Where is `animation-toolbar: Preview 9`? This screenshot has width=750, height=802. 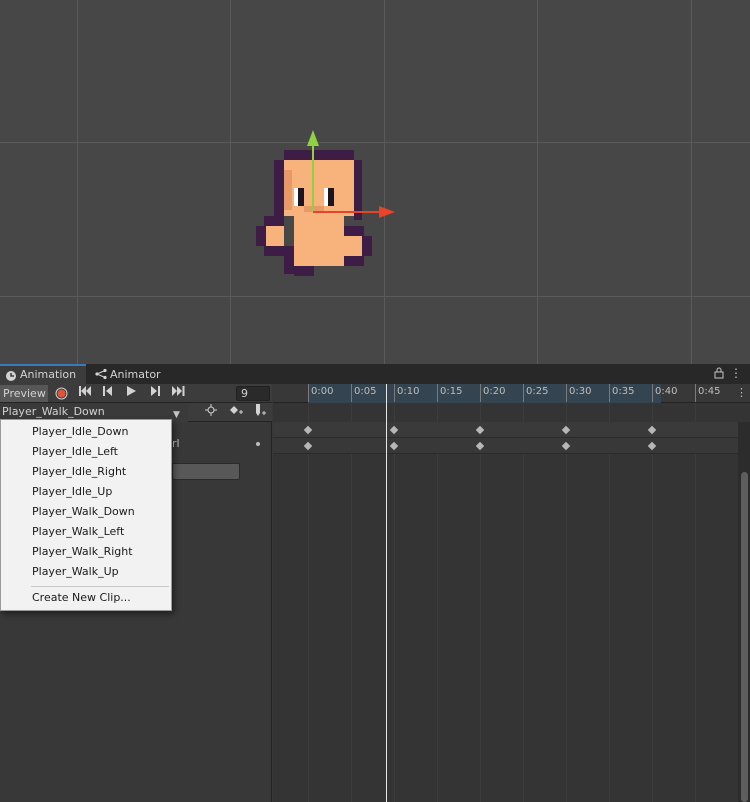 animation-toolbar: Preview 9 is located at coordinates (136, 393).